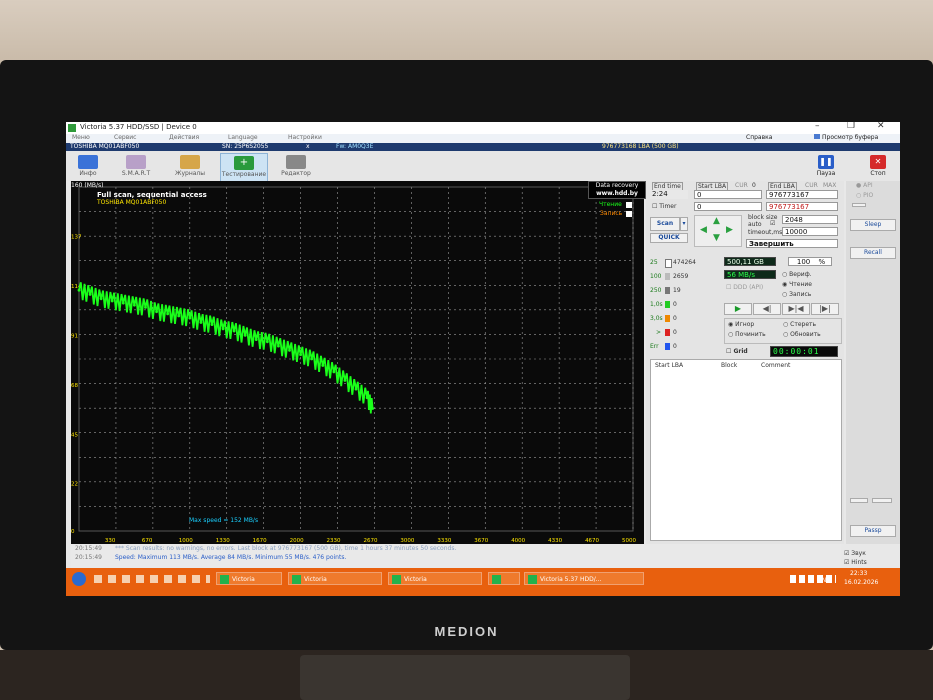 This screenshot has width=933, height=700. I want to click on radio-verify: ○ Вериф., so click(797, 274).